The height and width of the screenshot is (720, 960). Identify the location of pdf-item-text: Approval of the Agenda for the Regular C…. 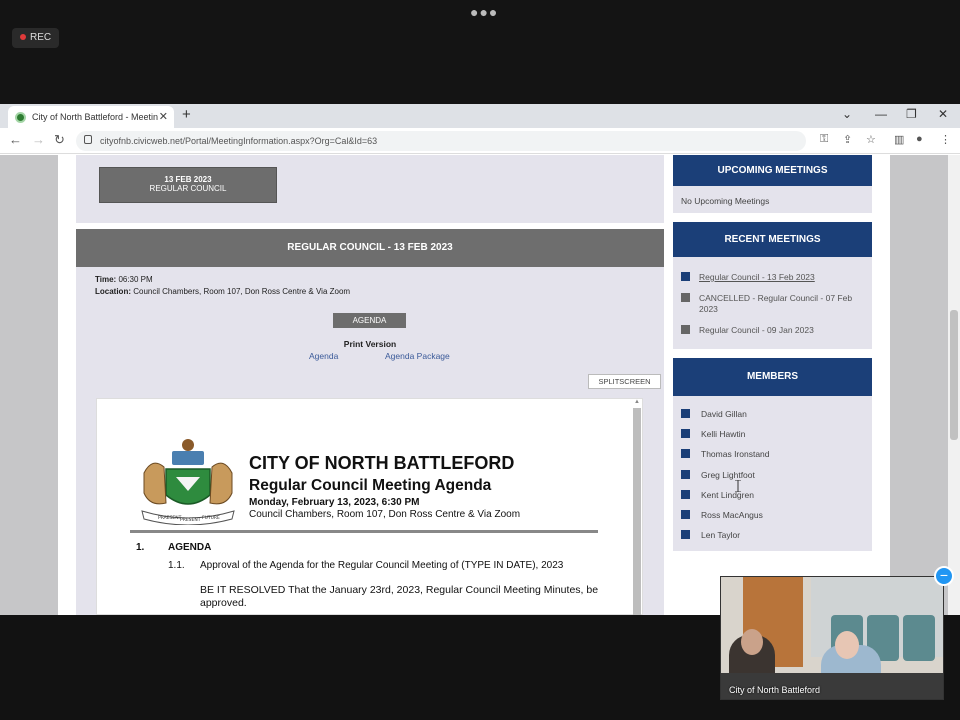
(382, 565).